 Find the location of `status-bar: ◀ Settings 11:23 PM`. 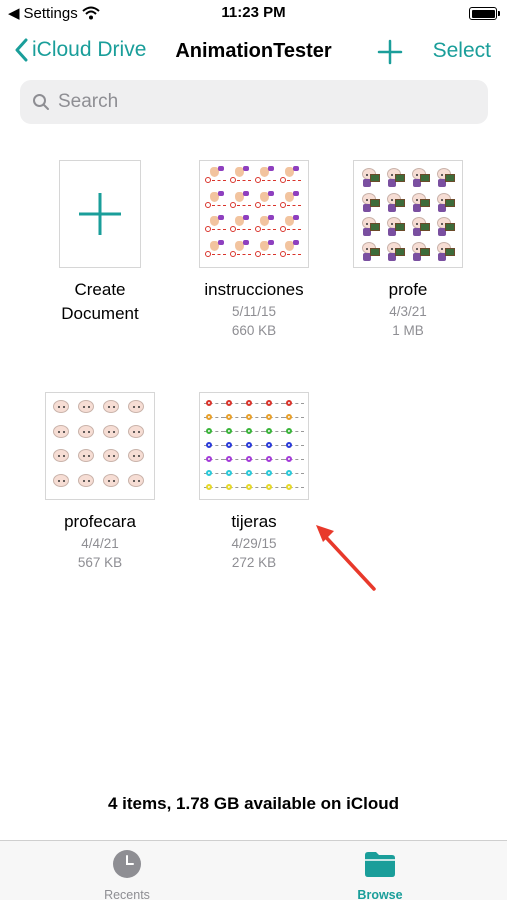

status-bar: ◀ Settings 11:23 PM is located at coordinates (253, 14).